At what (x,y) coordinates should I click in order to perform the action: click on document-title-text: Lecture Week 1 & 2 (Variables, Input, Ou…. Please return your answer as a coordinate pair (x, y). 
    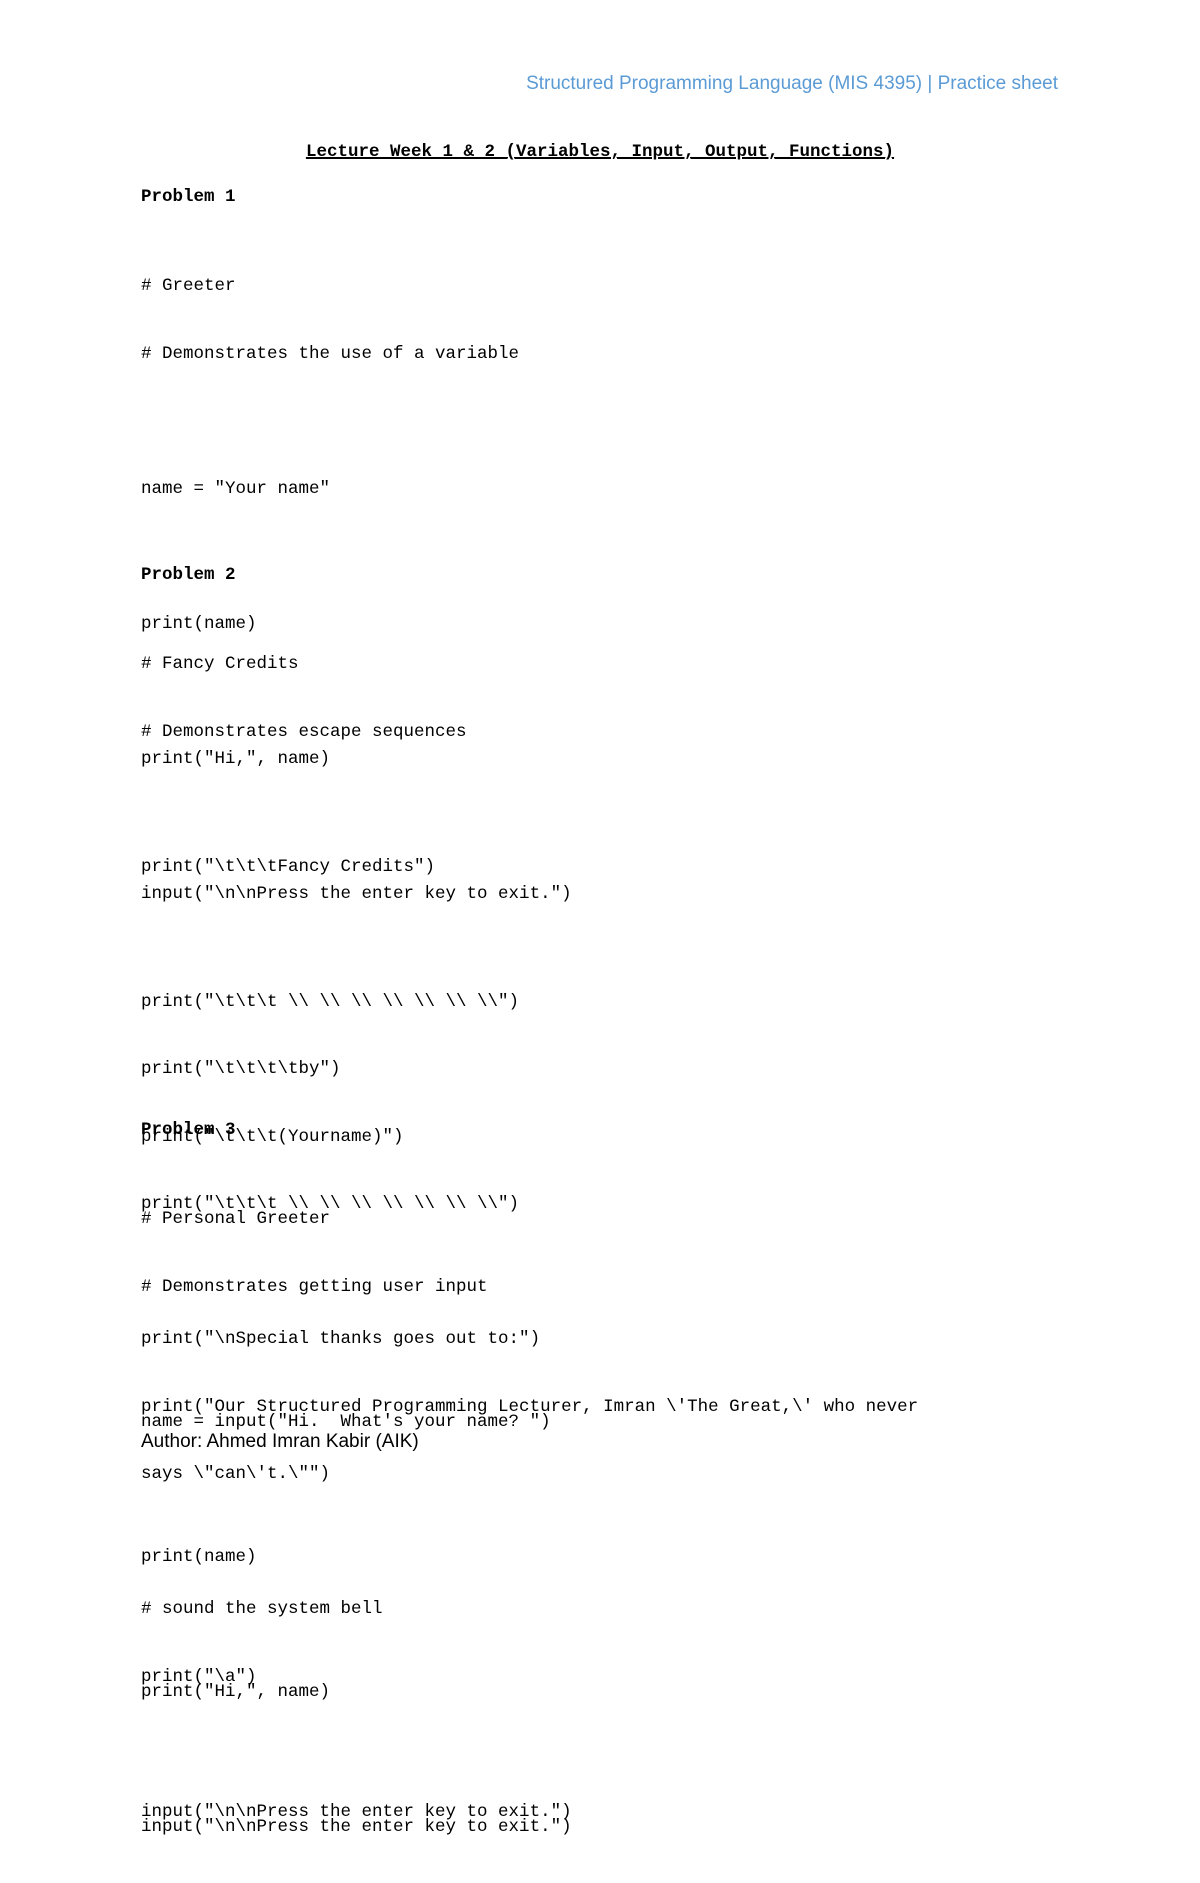
    Looking at the image, I should click on (600, 152).